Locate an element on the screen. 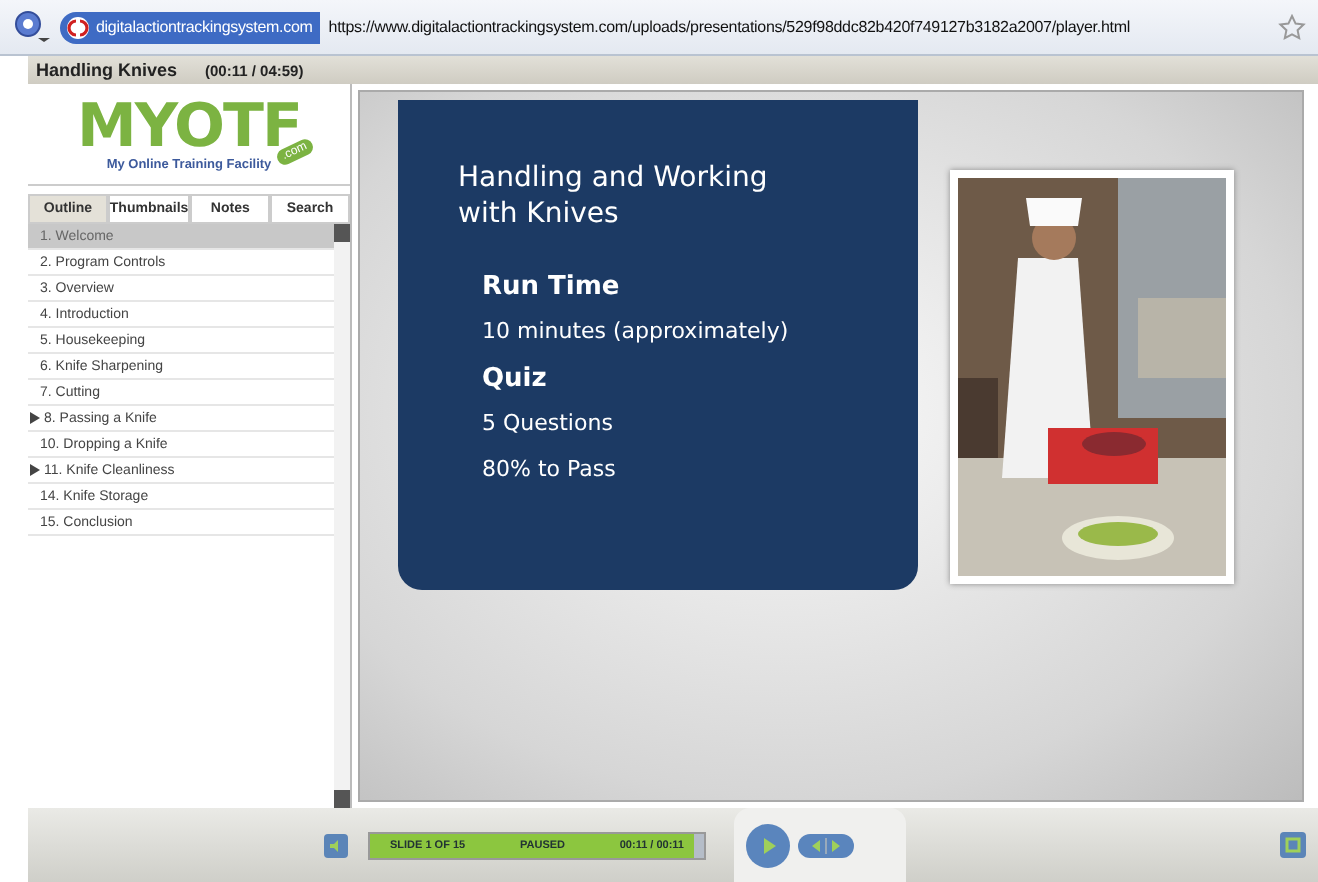 This screenshot has width=1318, height=882. browser-icon is located at coordinates (32, 27).